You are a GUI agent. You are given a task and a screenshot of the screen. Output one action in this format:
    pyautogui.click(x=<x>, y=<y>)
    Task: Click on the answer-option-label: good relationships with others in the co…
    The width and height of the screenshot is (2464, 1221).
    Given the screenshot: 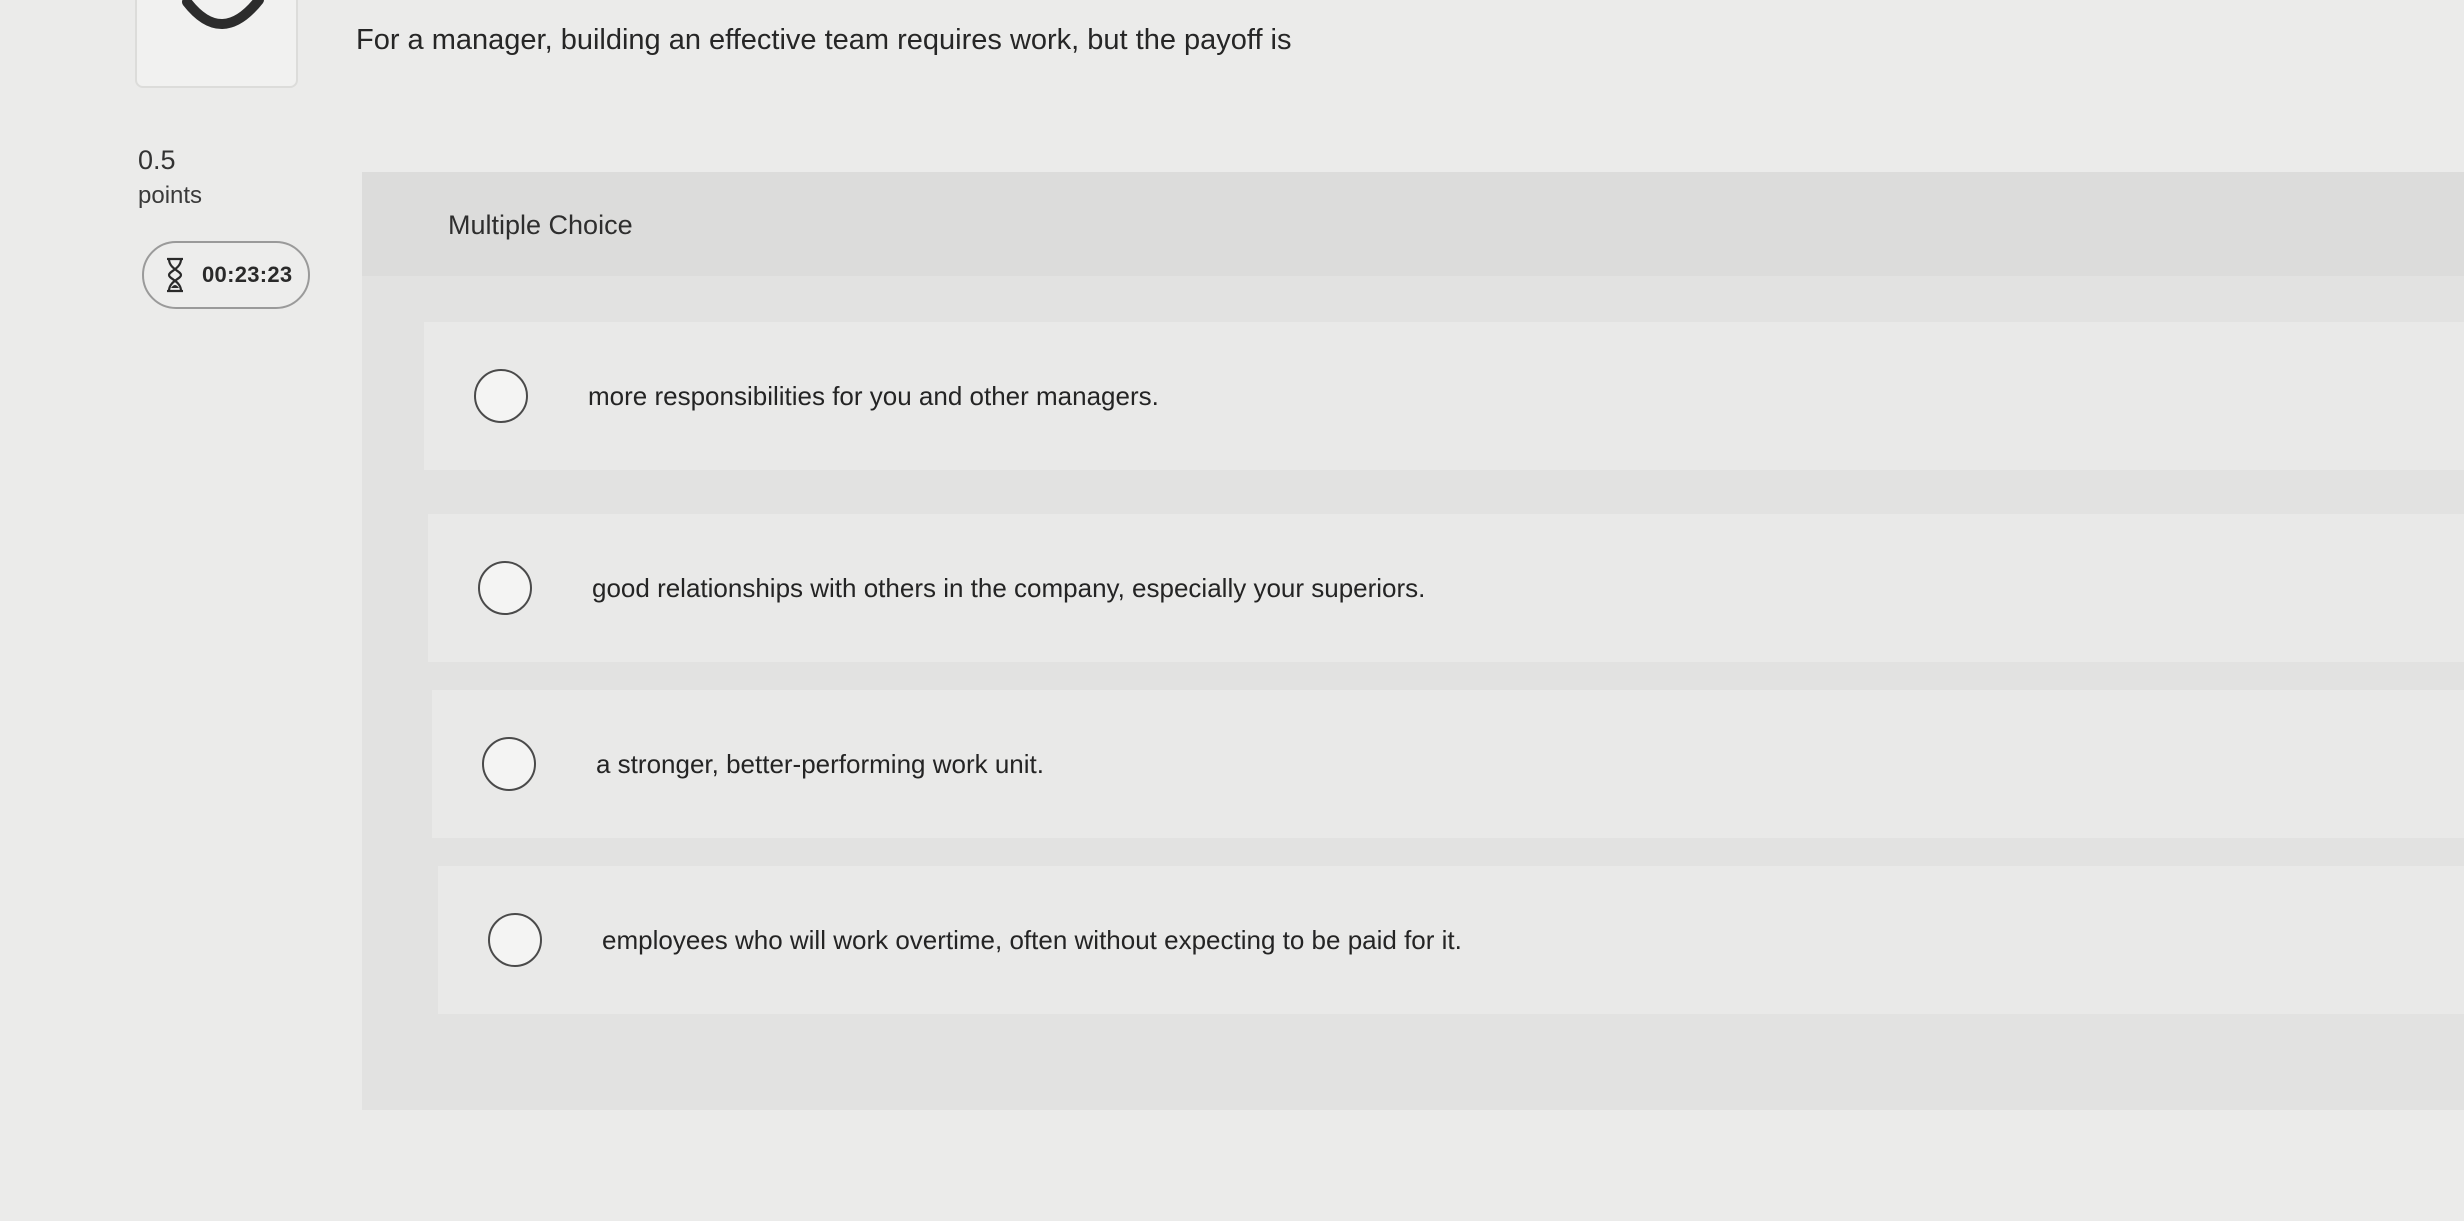 What is the action you would take?
    pyautogui.click(x=1009, y=587)
    